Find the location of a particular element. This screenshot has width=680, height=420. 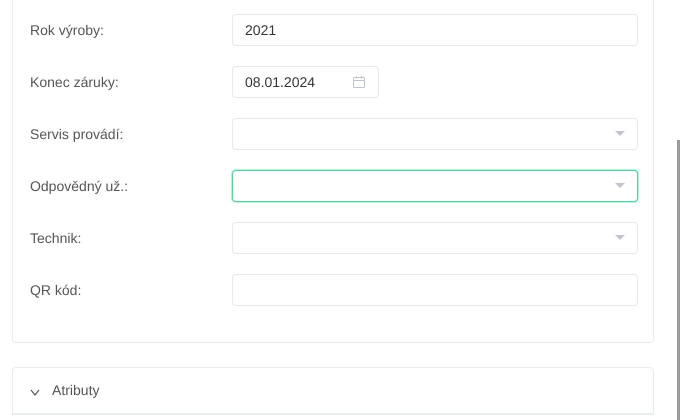

text-field is located at coordinates (435, 290).